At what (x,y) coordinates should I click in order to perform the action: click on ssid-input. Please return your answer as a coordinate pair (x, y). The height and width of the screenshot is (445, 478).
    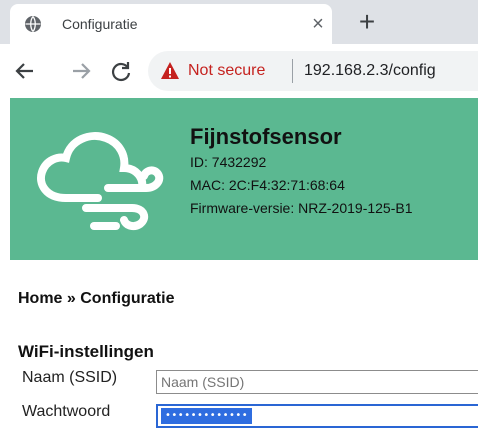
    Looking at the image, I should click on (317, 382).